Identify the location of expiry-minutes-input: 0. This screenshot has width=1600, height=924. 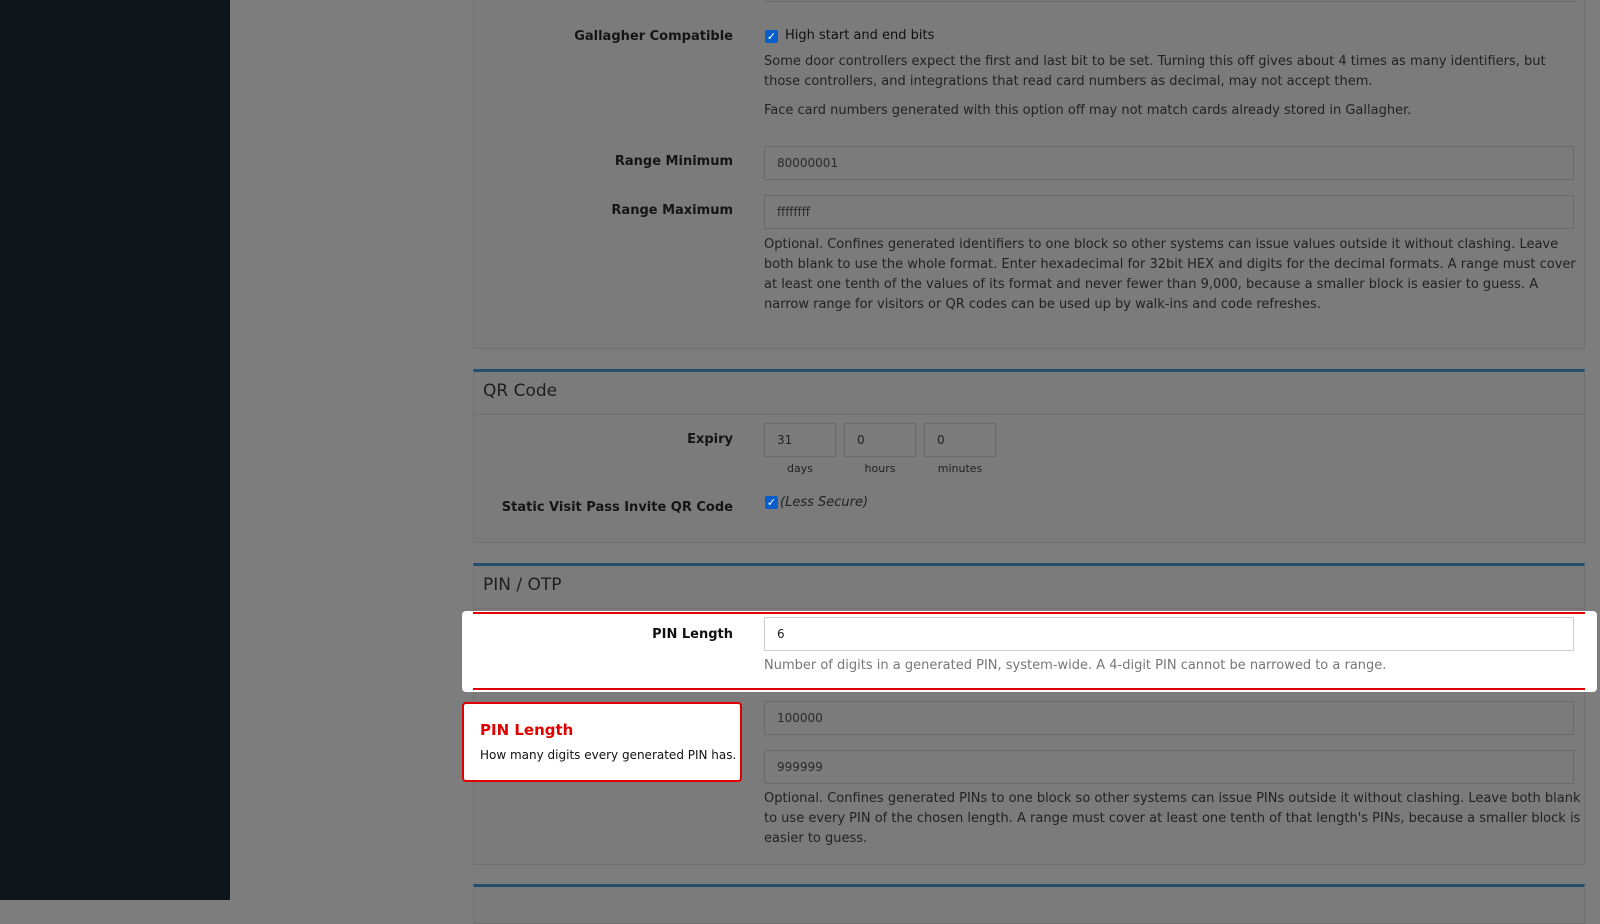
(960, 440).